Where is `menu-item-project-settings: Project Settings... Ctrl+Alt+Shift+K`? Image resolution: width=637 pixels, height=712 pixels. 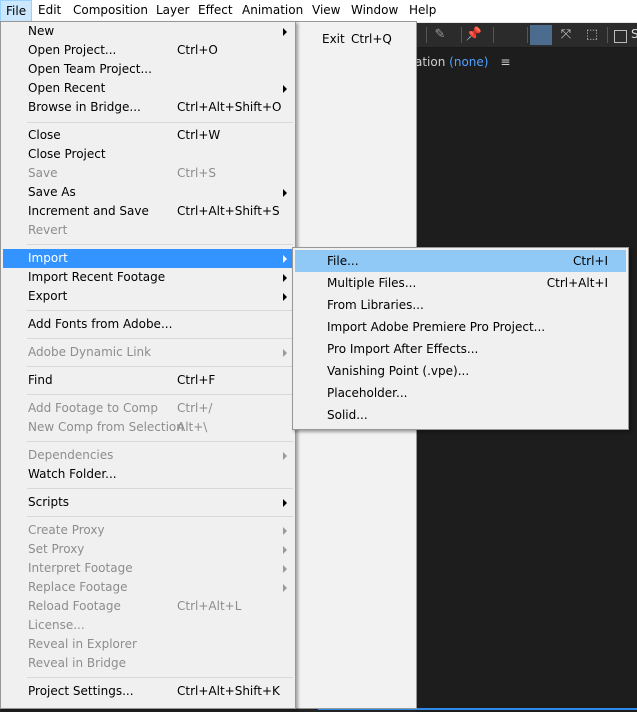
menu-item-project-settings: Project Settings... Ctrl+Alt+Shift+K is located at coordinates (148, 691).